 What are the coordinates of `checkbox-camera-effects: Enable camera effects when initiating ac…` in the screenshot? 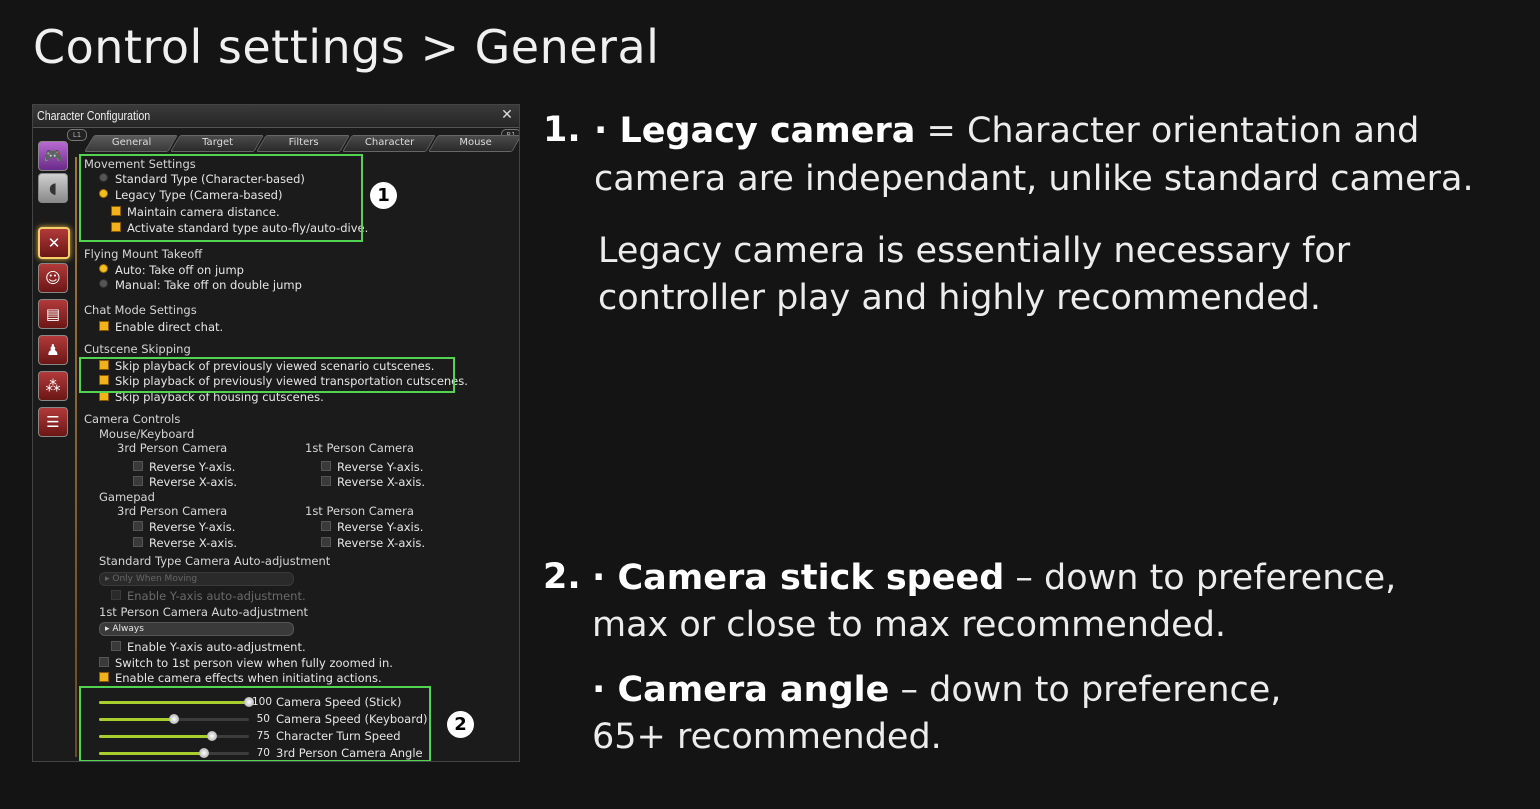 It's located at (240, 678).